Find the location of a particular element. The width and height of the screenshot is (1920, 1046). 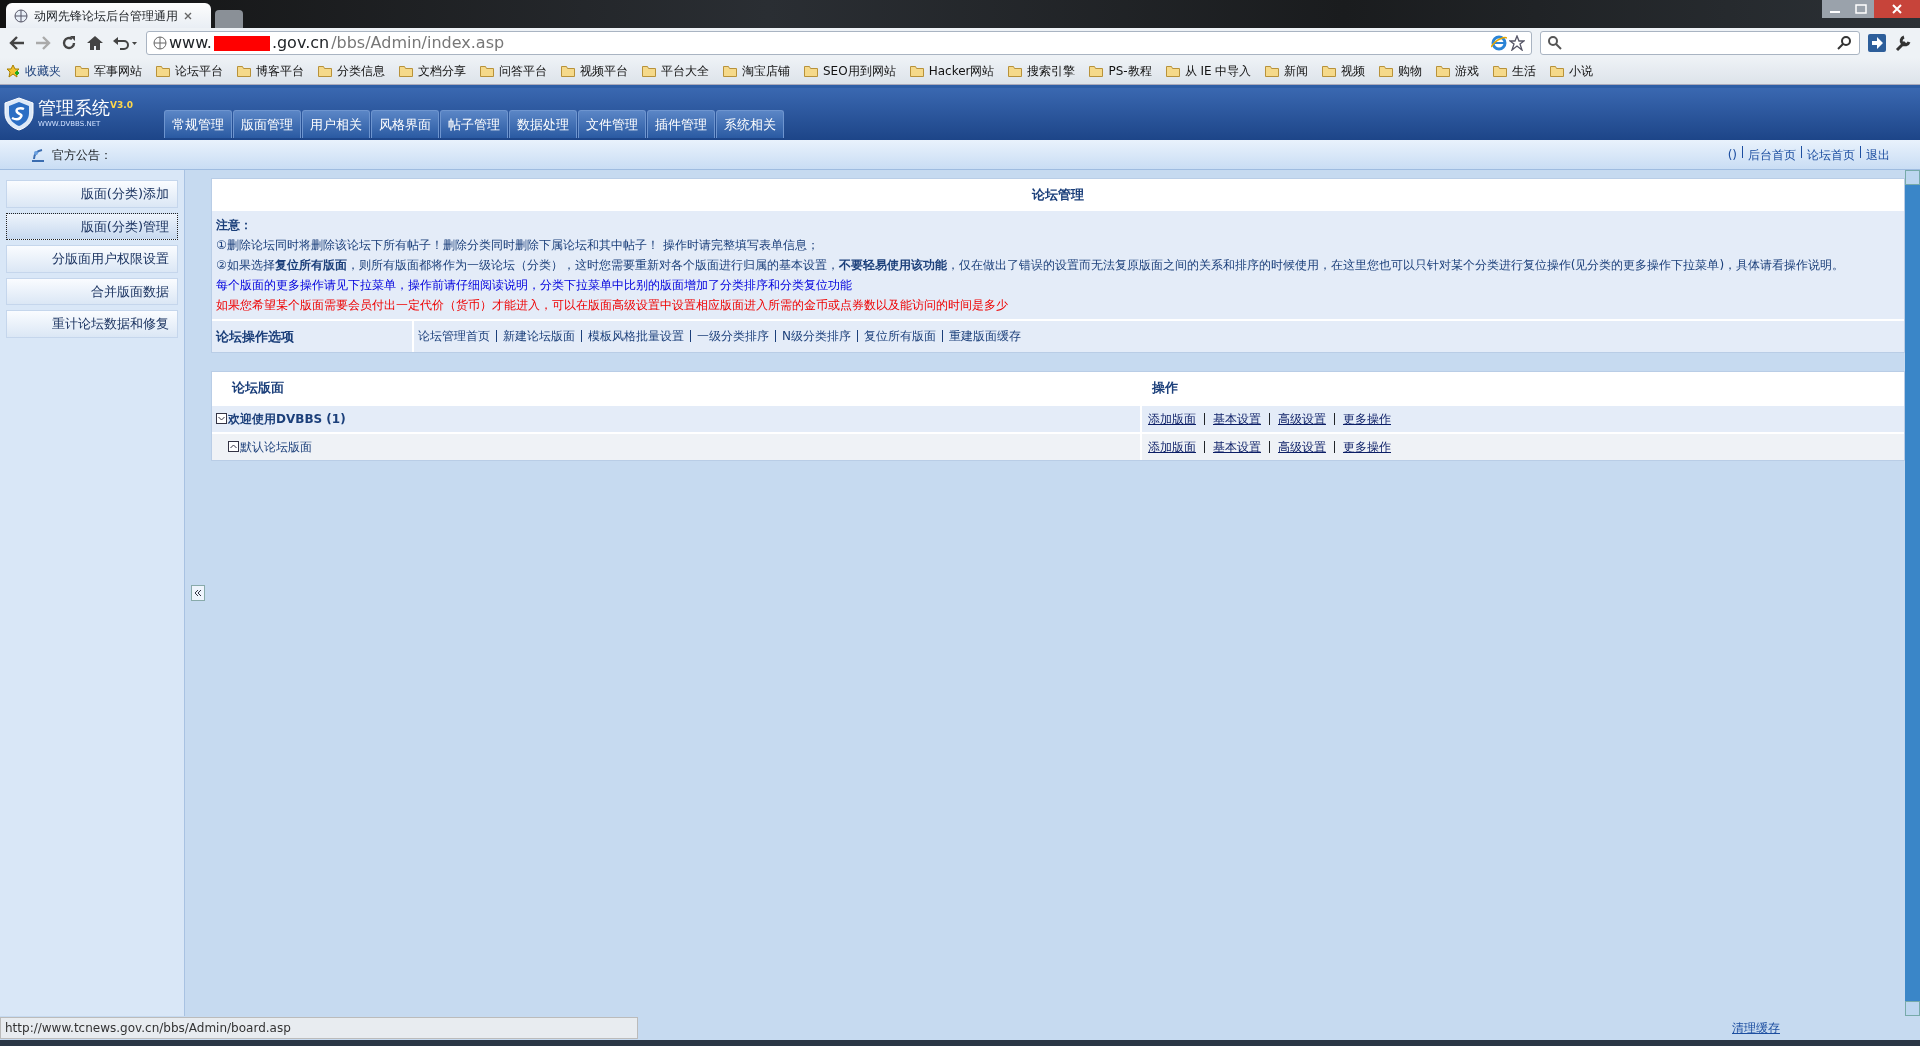

top-link: 退出 is located at coordinates (1878, 154).